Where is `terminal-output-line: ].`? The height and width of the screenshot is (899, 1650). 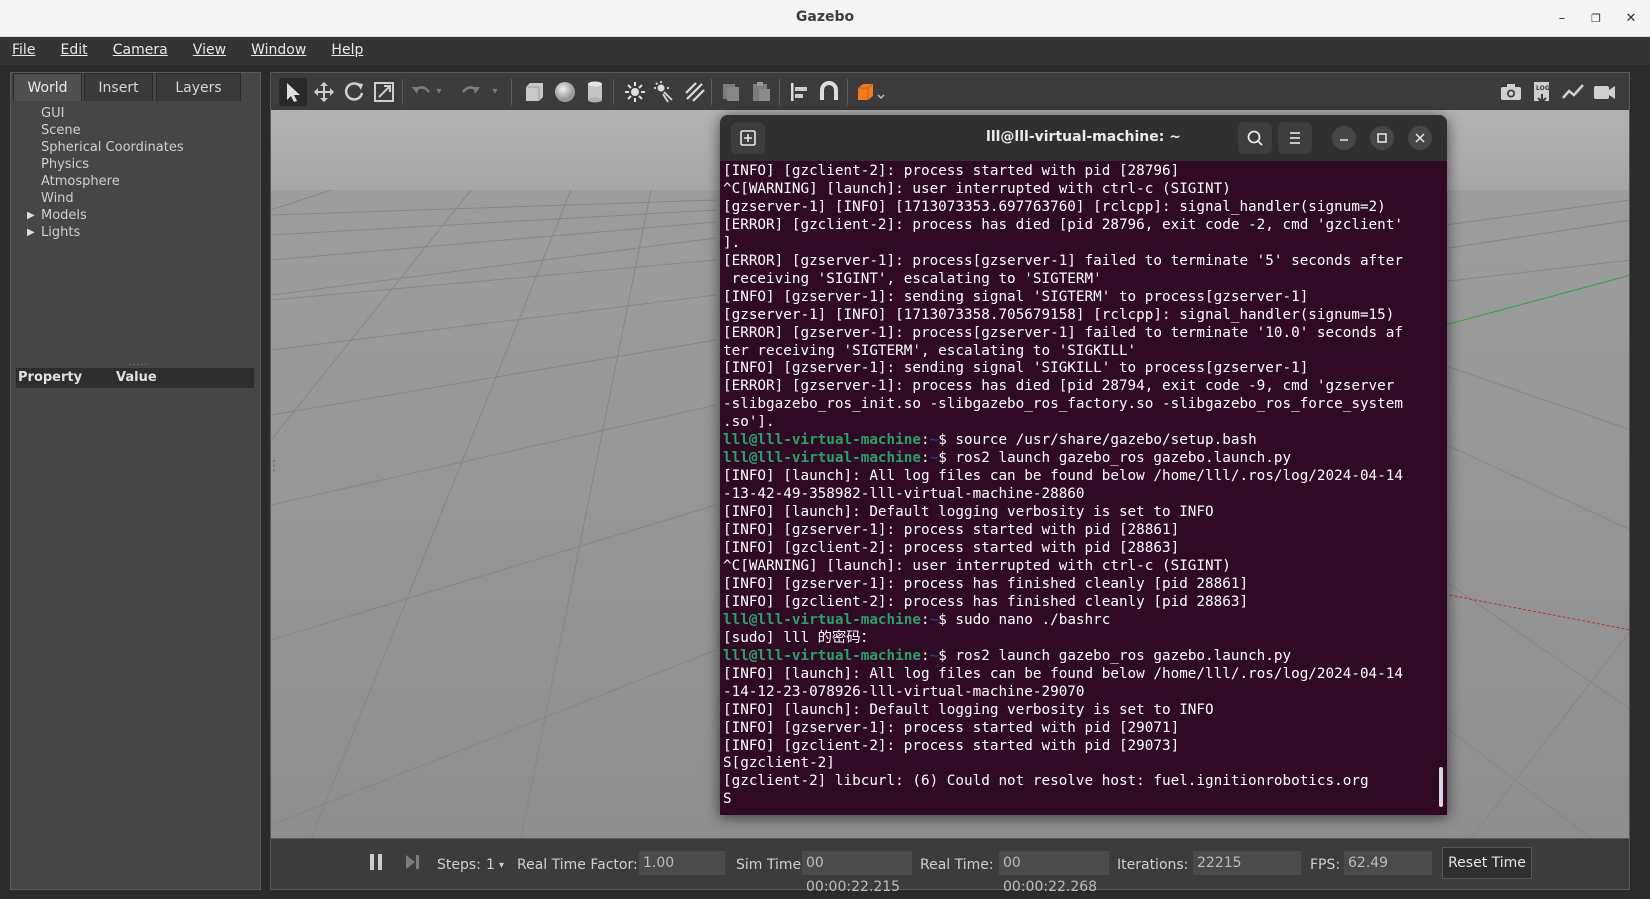
terminal-output-line: ]. is located at coordinates (732, 242).